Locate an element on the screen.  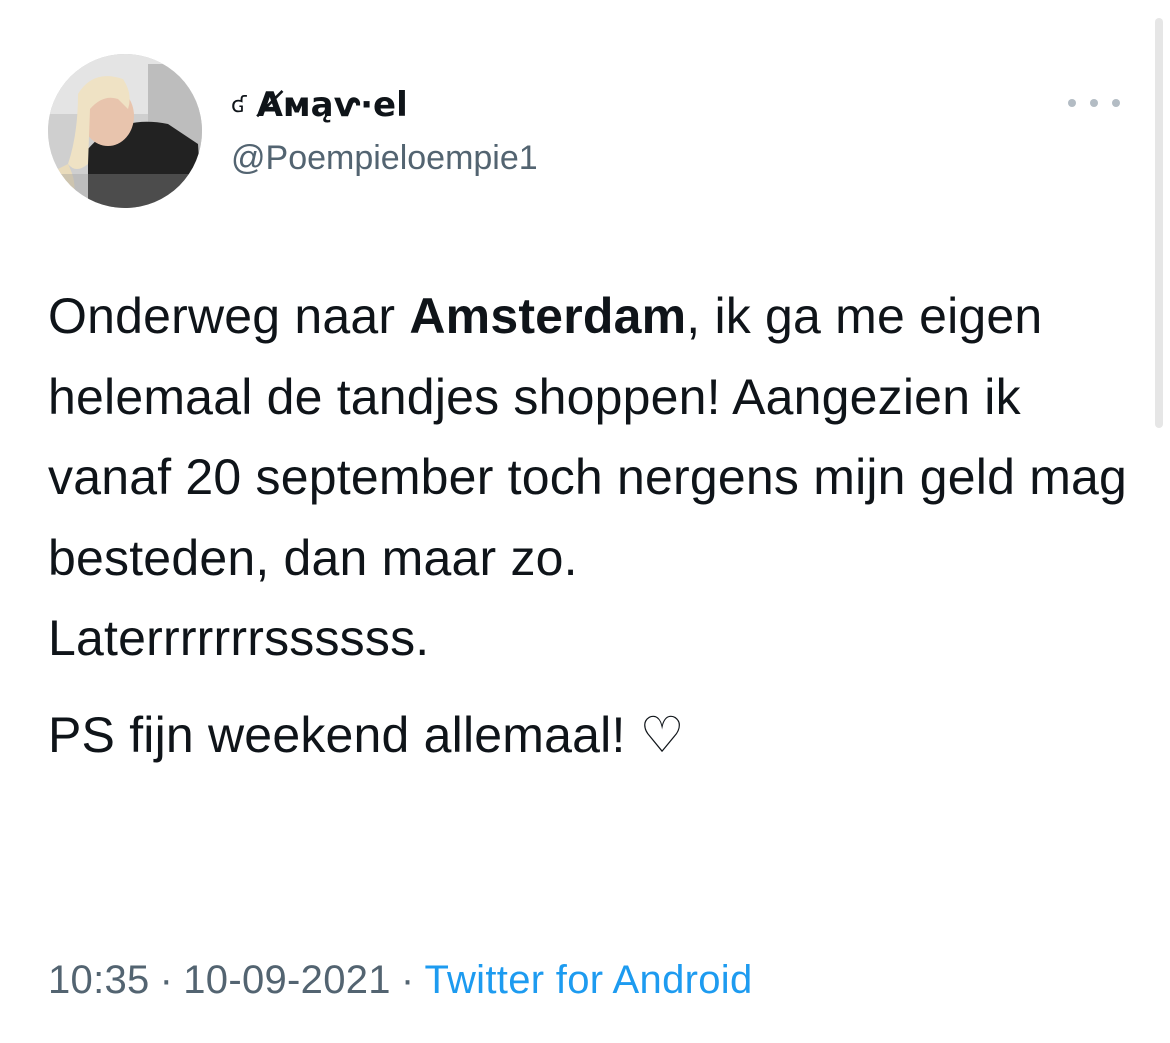
tweet-paragraph-later: Laterrrrrrrssssss. is located at coordinates (239, 638).